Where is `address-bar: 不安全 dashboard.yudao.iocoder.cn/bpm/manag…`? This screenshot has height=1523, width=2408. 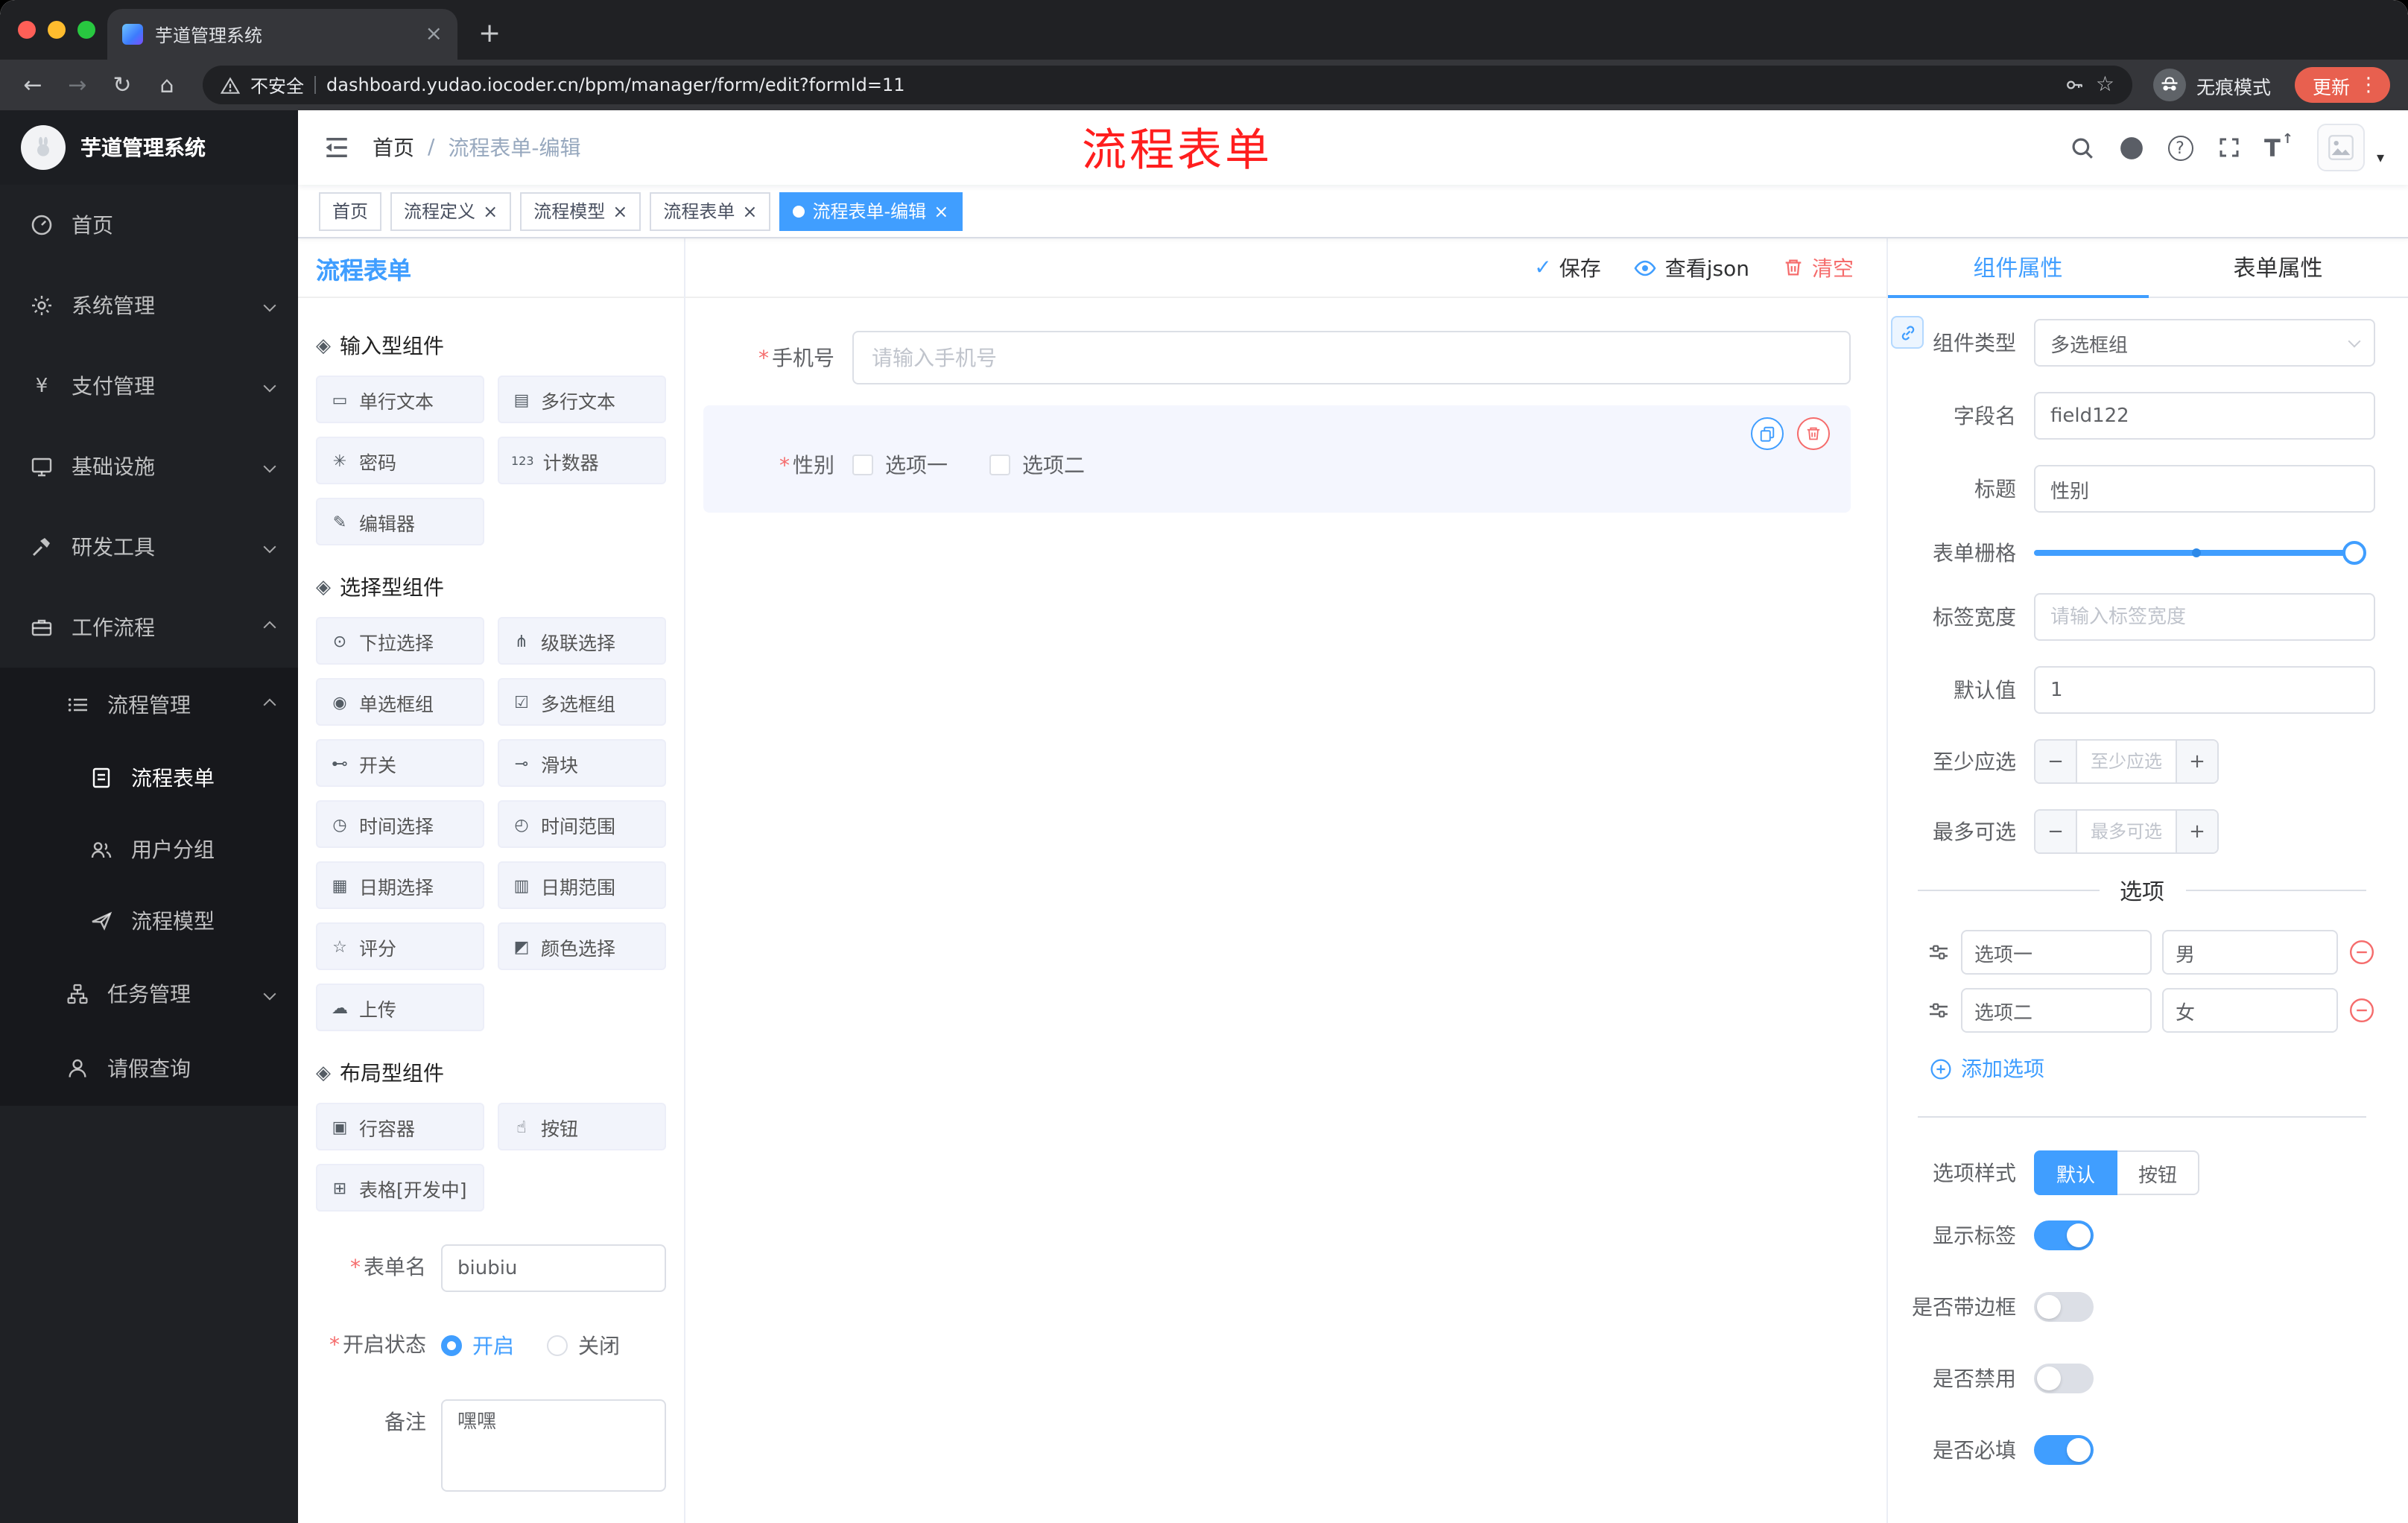 address-bar: 不安全 dashboard.yudao.iocoder.cn/bpm/manag… is located at coordinates (1167, 85).